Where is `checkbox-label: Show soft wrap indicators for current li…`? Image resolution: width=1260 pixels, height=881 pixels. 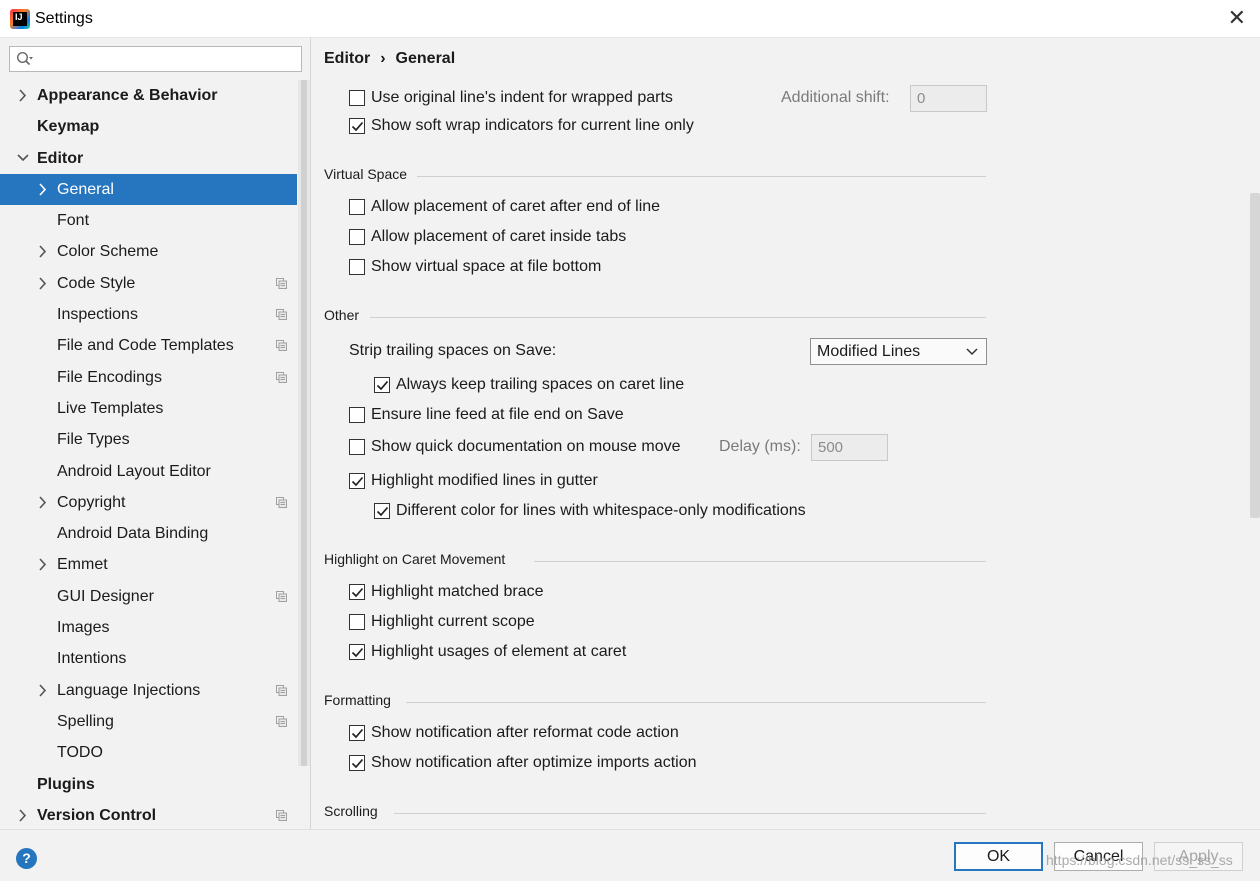
checkbox-label: Show soft wrap indicators for current li… is located at coordinates (532, 125).